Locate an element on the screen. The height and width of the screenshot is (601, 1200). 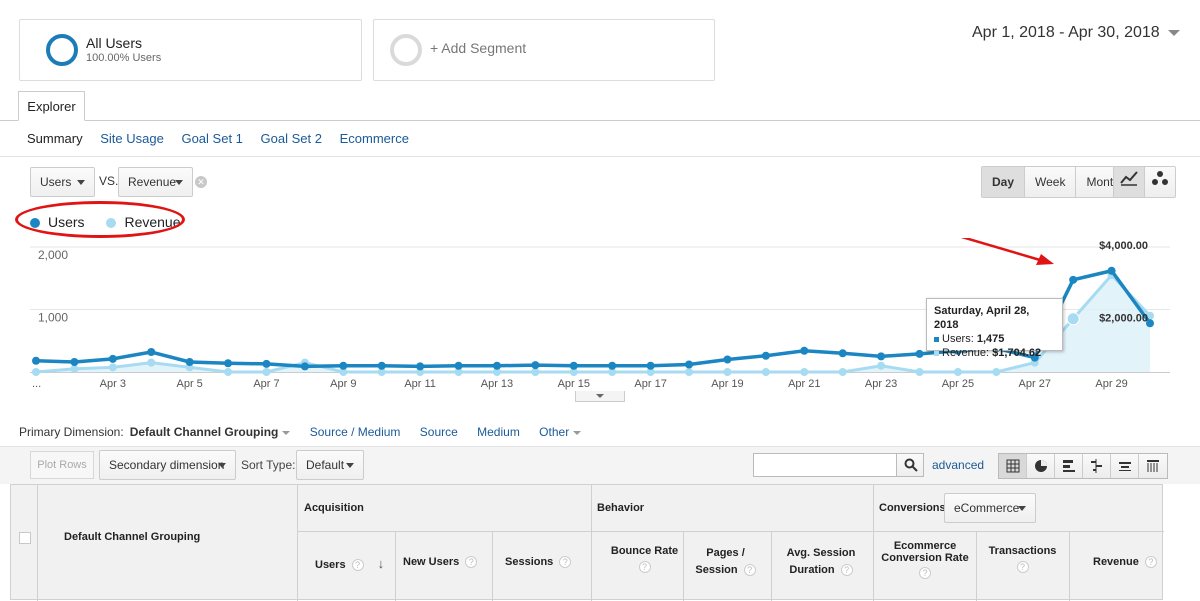
dimension-source: Source is located at coordinates (439, 432).